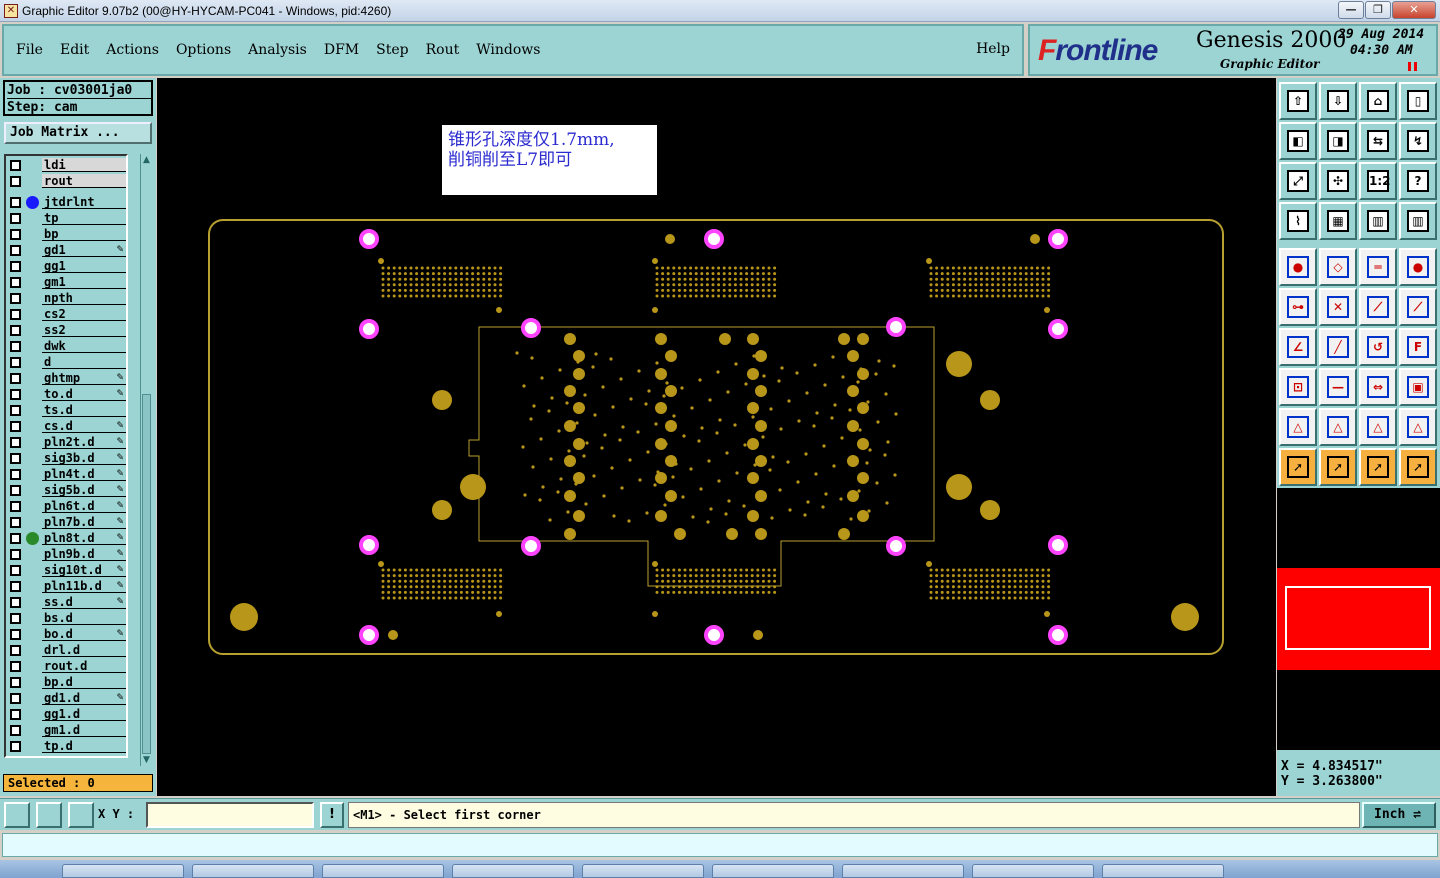 This screenshot has height=878, width=1440. What do you see at coordinates (84, 282) in the screenshot?
I see `layer-name: gm1` at bounding box center [84, 282].